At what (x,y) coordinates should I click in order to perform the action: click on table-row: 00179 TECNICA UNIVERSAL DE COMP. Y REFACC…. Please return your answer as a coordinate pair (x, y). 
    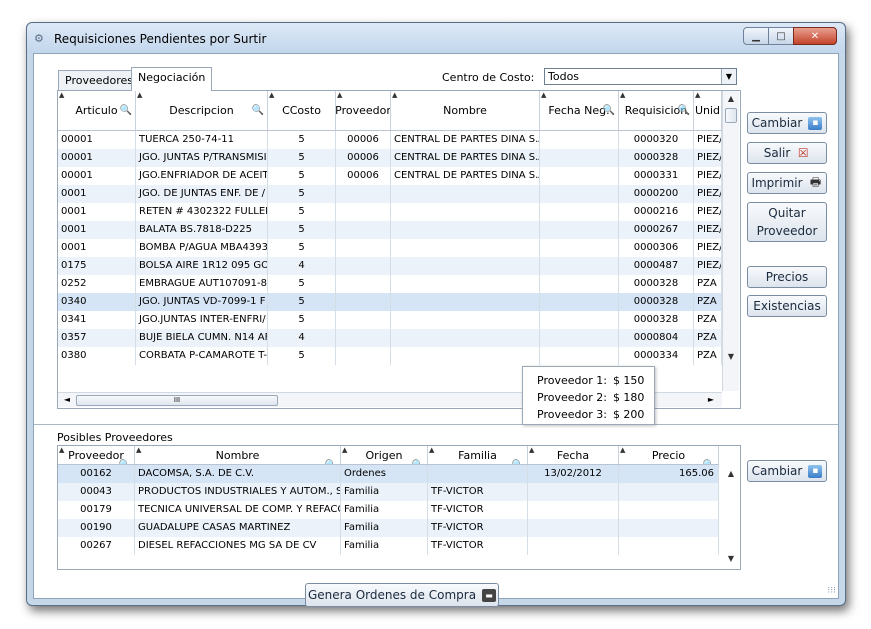
    Looking at the image, I should click on (388, 510).